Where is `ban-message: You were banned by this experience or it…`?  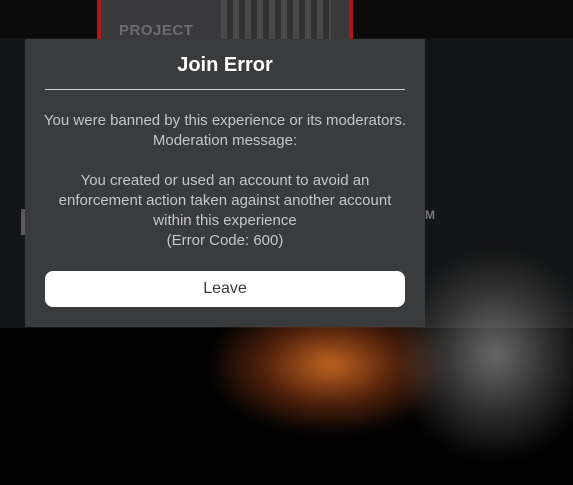
ban-message: You were banned by this experience or it… is located at coordinates (225, 130).